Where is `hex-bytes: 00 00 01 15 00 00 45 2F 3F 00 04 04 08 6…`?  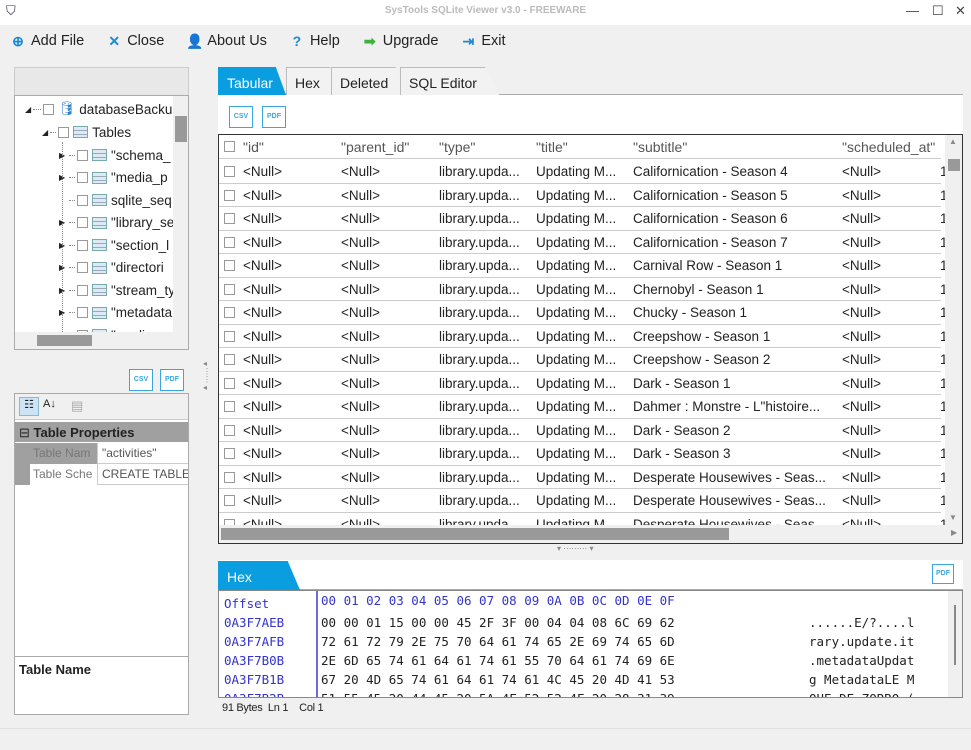 hex-bytes: 00 00 01 15 00 00 45 2F 3F 00 04 04 08 6… is located at coordinates (498, 622).